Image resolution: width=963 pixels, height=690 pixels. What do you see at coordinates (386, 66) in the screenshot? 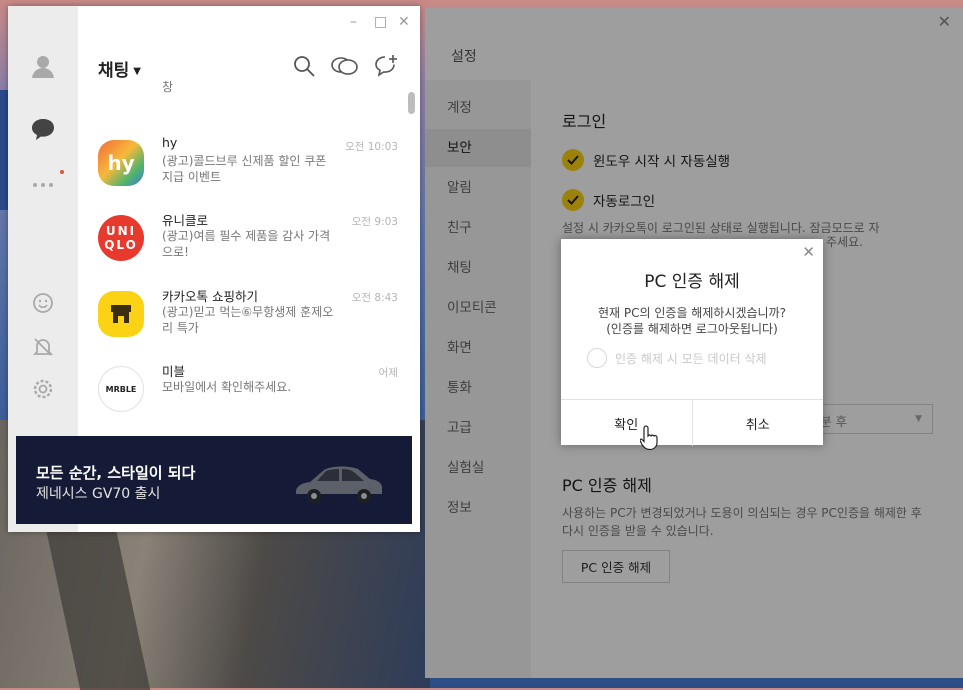
I see `new-chat-icon` at bounding box center [386, 66].